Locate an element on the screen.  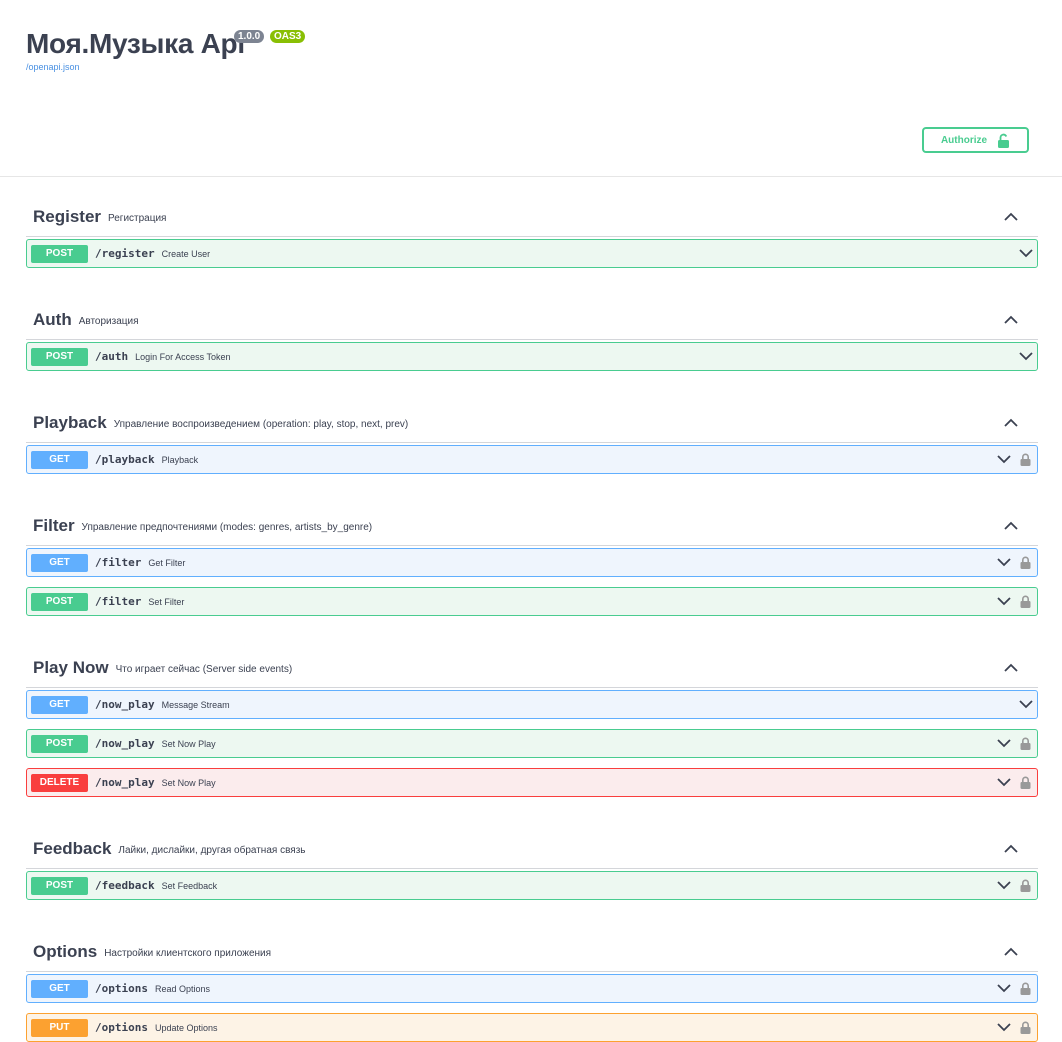
section-name: Auth is located at coordinates (52, 319).